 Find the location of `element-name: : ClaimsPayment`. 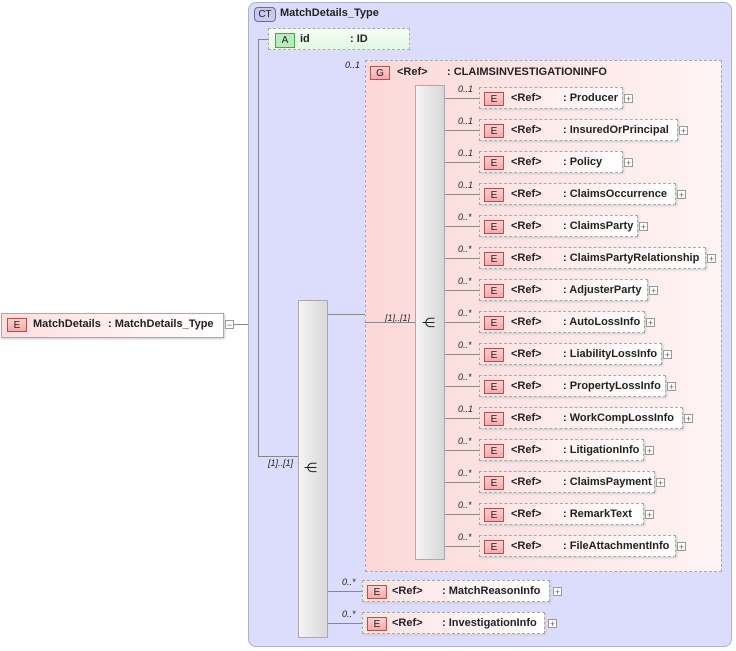

element-name: : ClaimsPayment is located at coordinates (607, 482).